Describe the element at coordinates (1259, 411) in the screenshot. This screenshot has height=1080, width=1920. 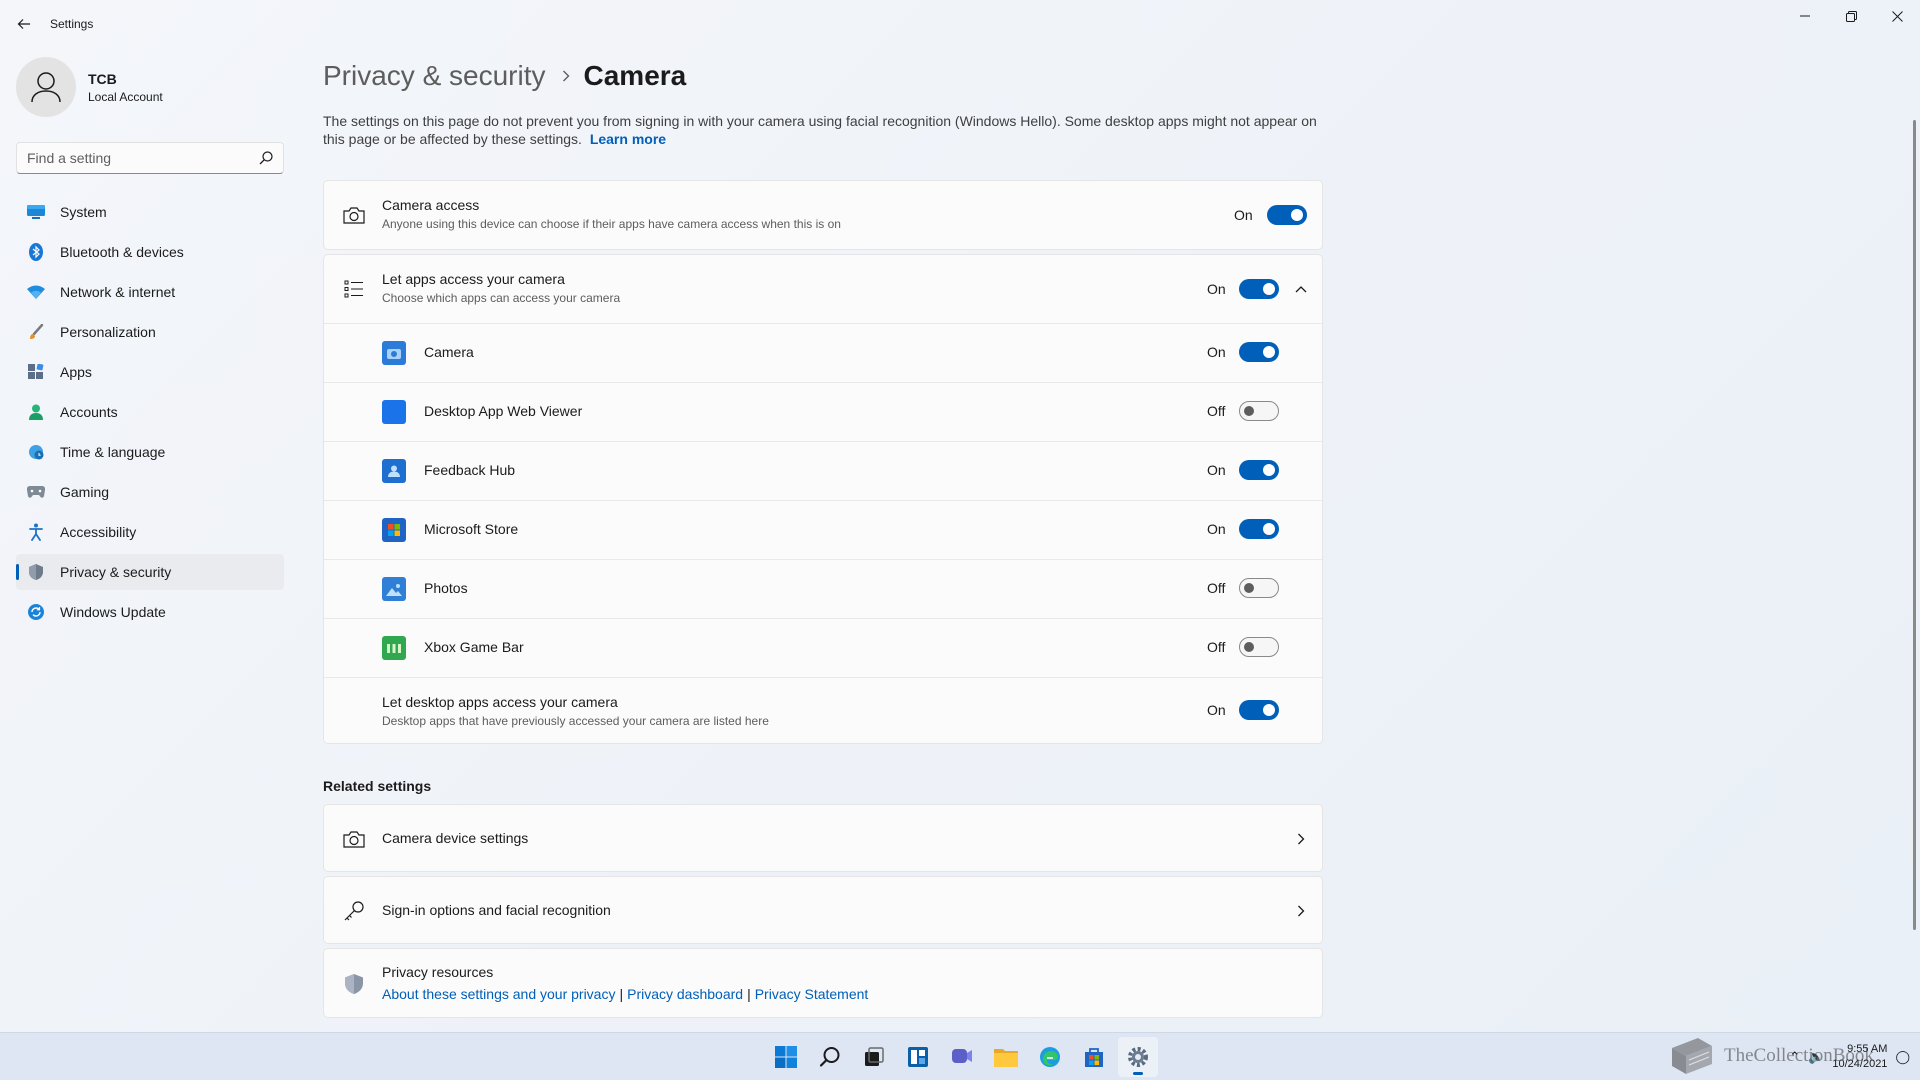
I see `web-viewer-app-toggle` at that location.